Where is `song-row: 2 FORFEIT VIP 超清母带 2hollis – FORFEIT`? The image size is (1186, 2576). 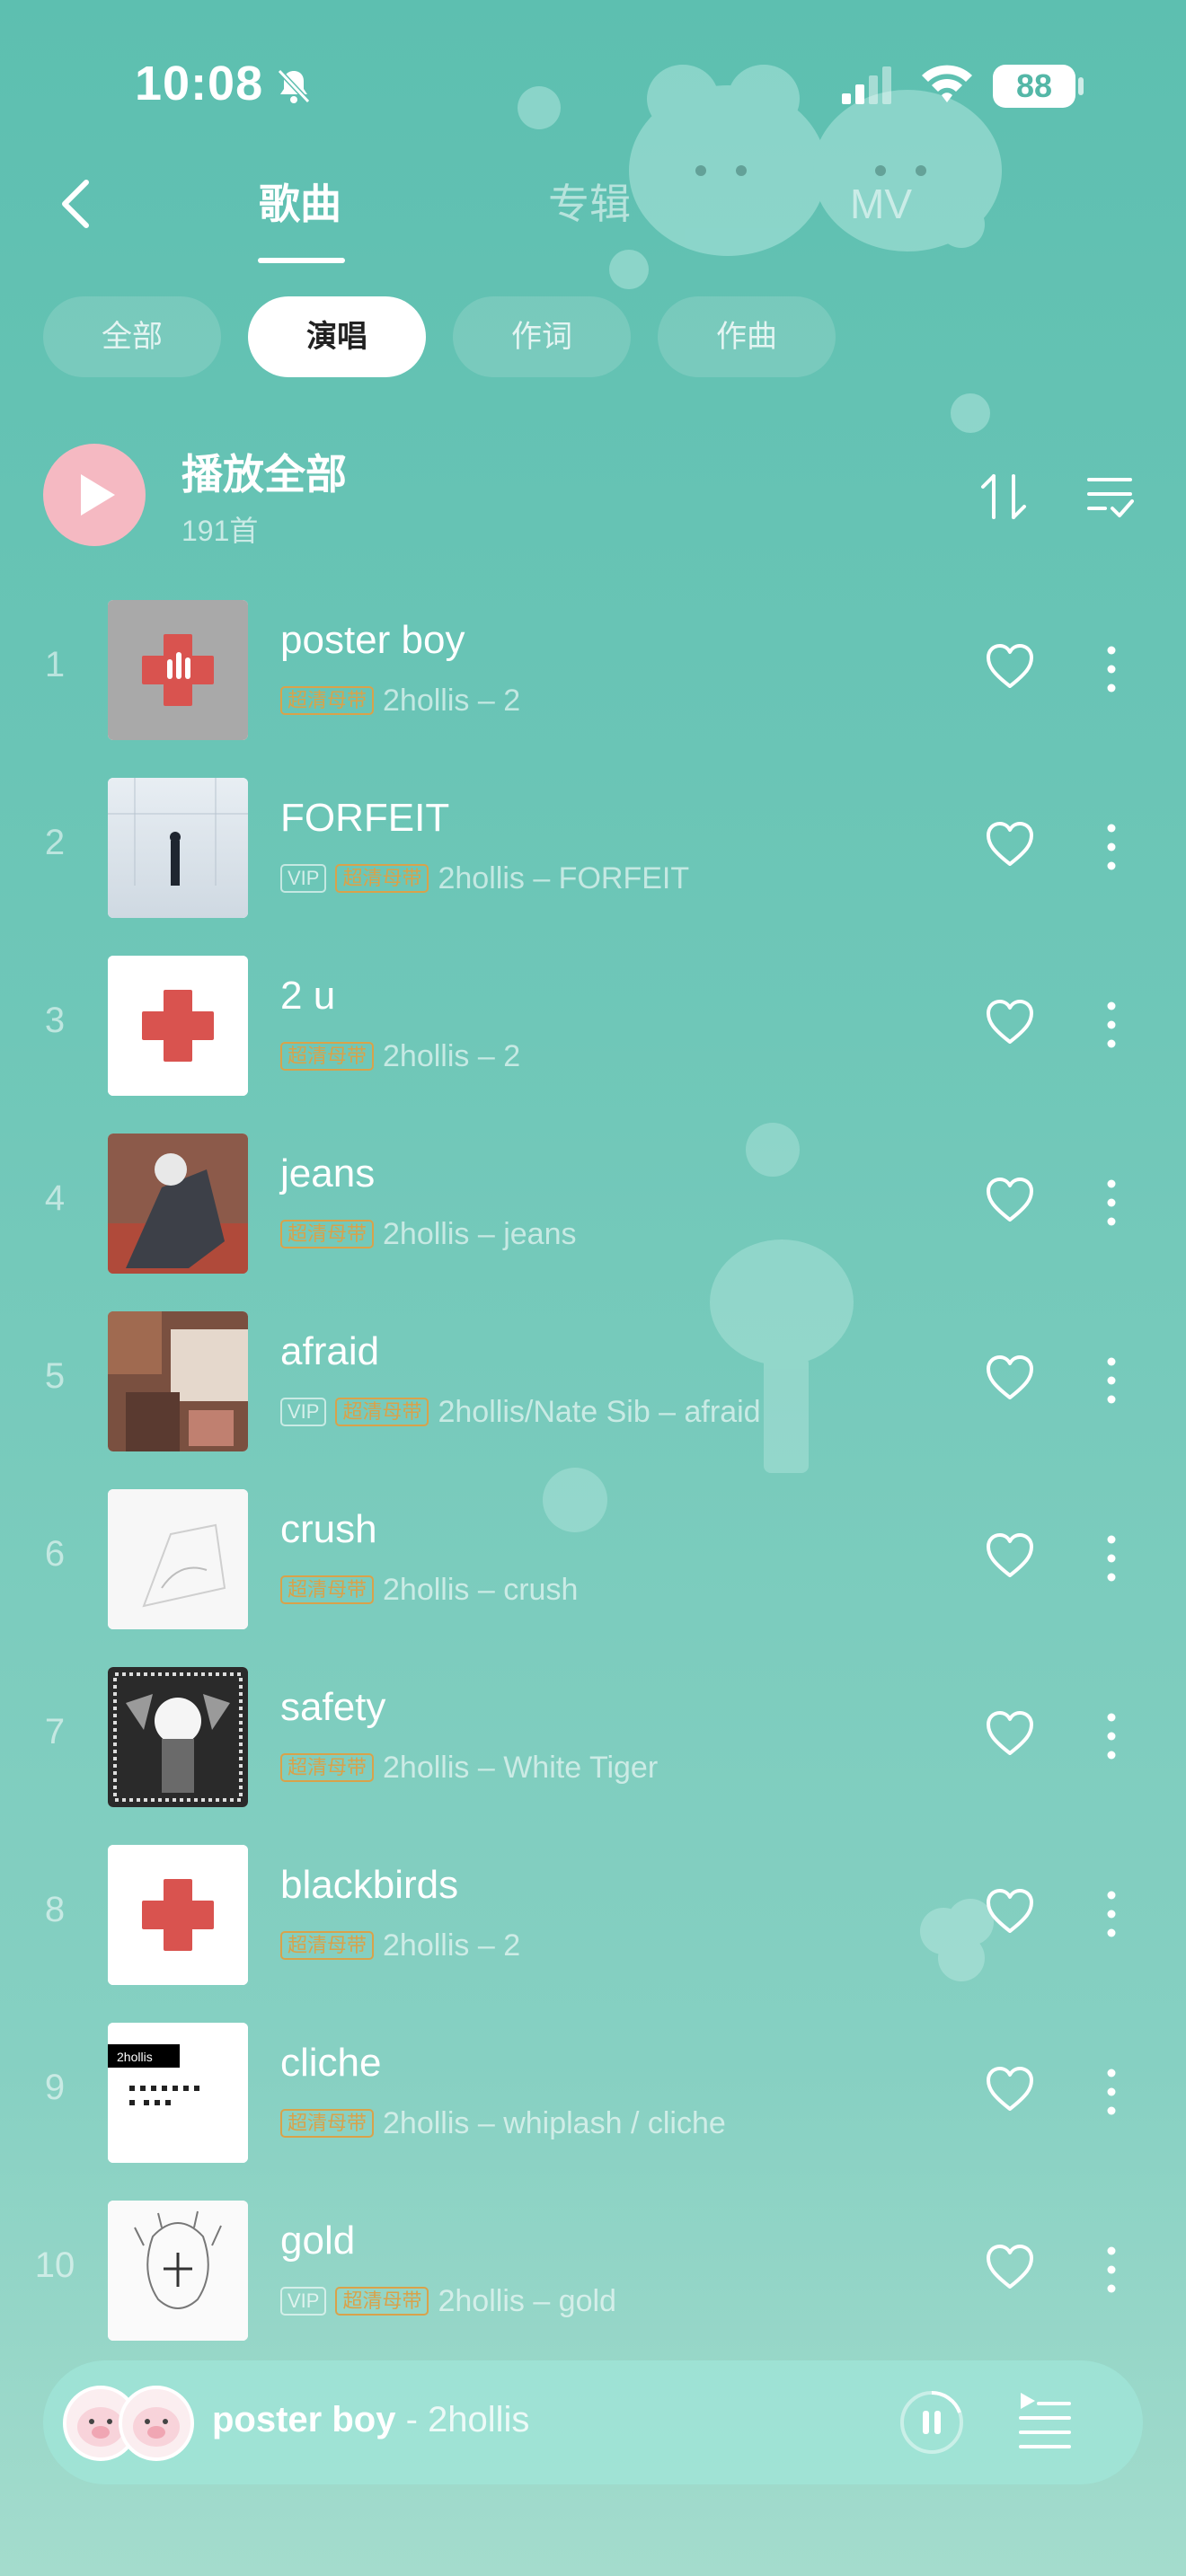 song-row: 2 FORFEIT VIP 超清母带 2hollis – FORFEIT is located at coordinates (593, 849).